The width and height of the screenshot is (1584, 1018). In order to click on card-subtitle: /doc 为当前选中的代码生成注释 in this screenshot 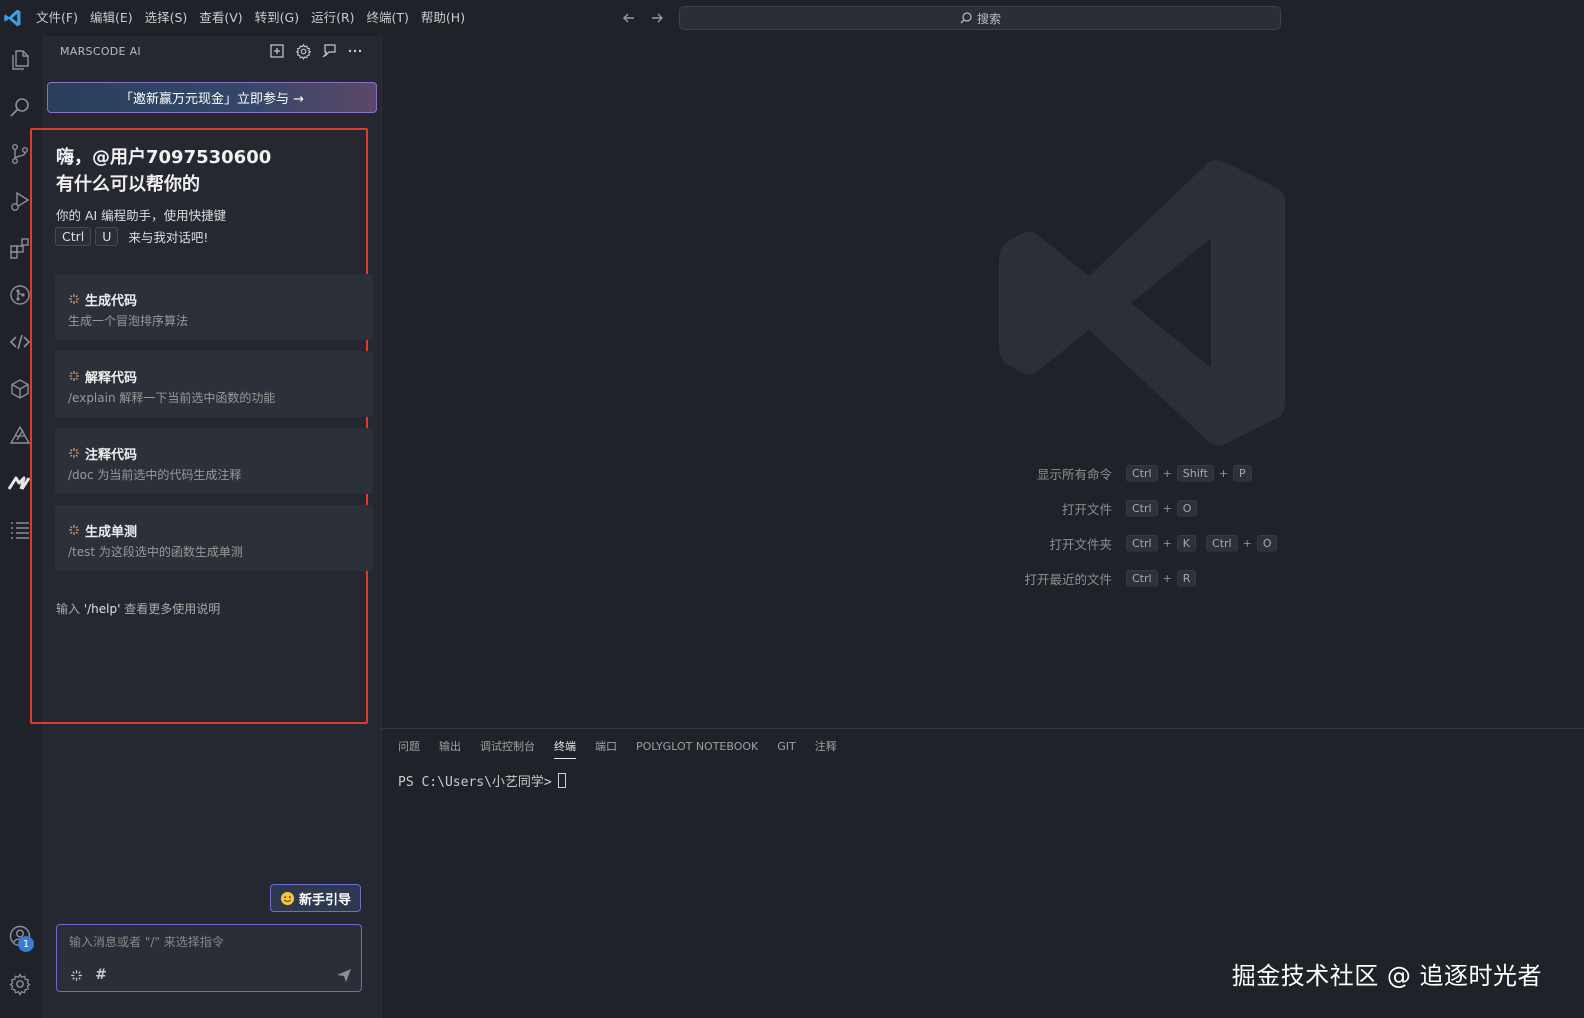, I will do `click(155, 475)`.